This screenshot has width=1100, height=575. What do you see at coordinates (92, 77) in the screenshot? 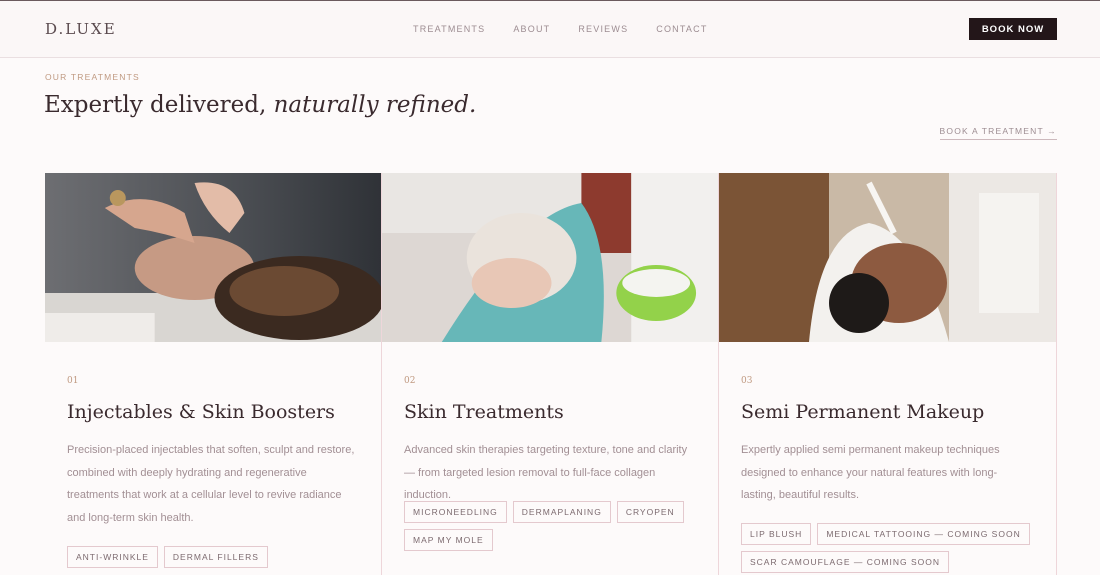
I see `section-eyebrow: OUR TREATMENTS` at bounding box center [92, 77].